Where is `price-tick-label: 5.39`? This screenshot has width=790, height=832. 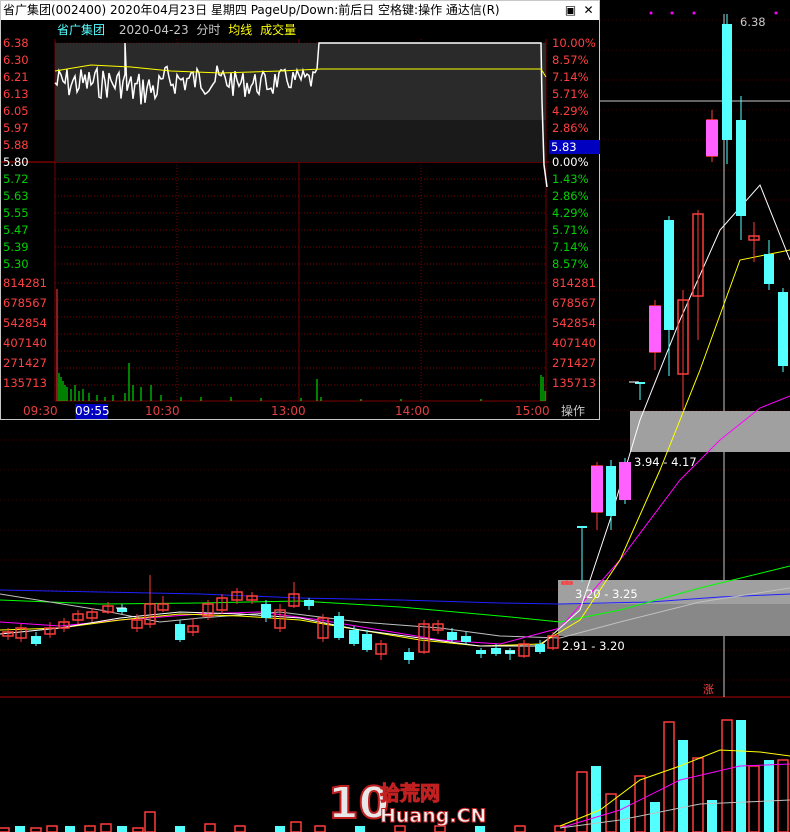 price-tick-label: 5.39 is located at coordinates (16, 247).